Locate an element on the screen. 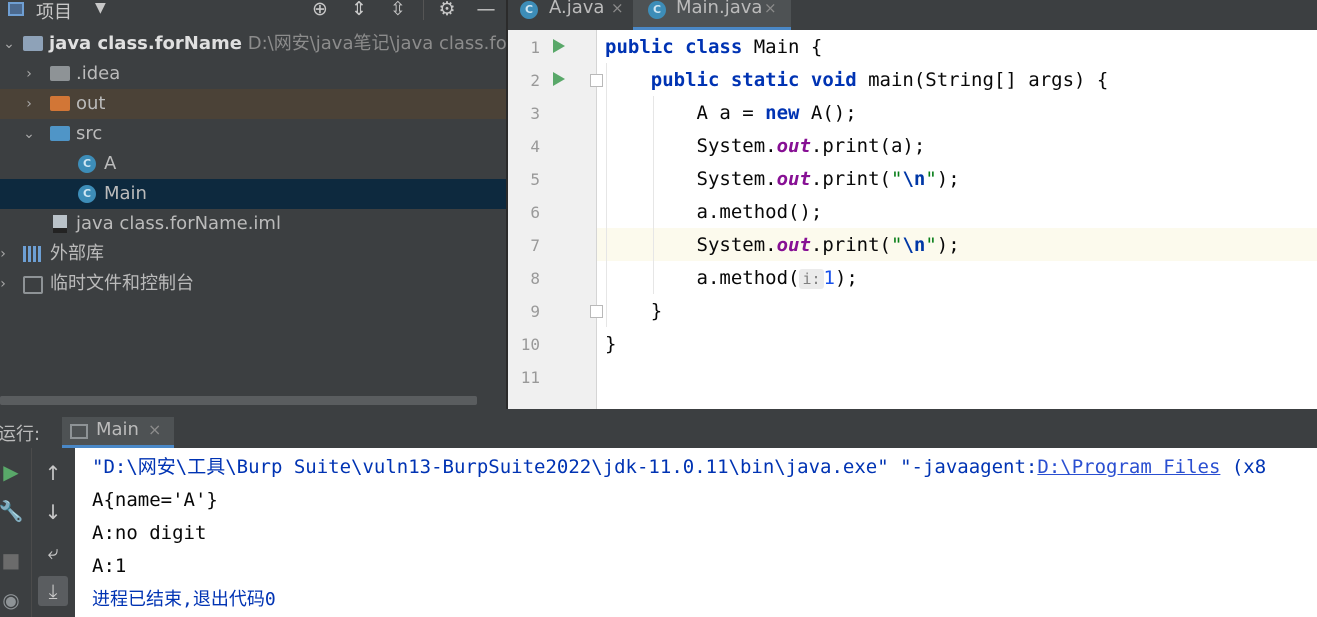  library-icon is located at coordinates (33, 254).